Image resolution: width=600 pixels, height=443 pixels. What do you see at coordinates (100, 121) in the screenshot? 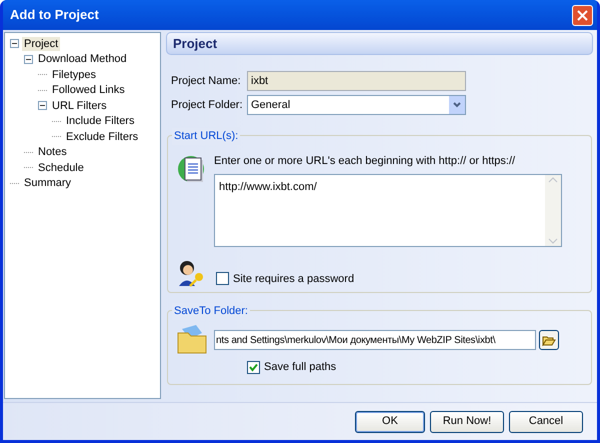
I see `tree-item: Include Filters` at bounding box center [100, 121].